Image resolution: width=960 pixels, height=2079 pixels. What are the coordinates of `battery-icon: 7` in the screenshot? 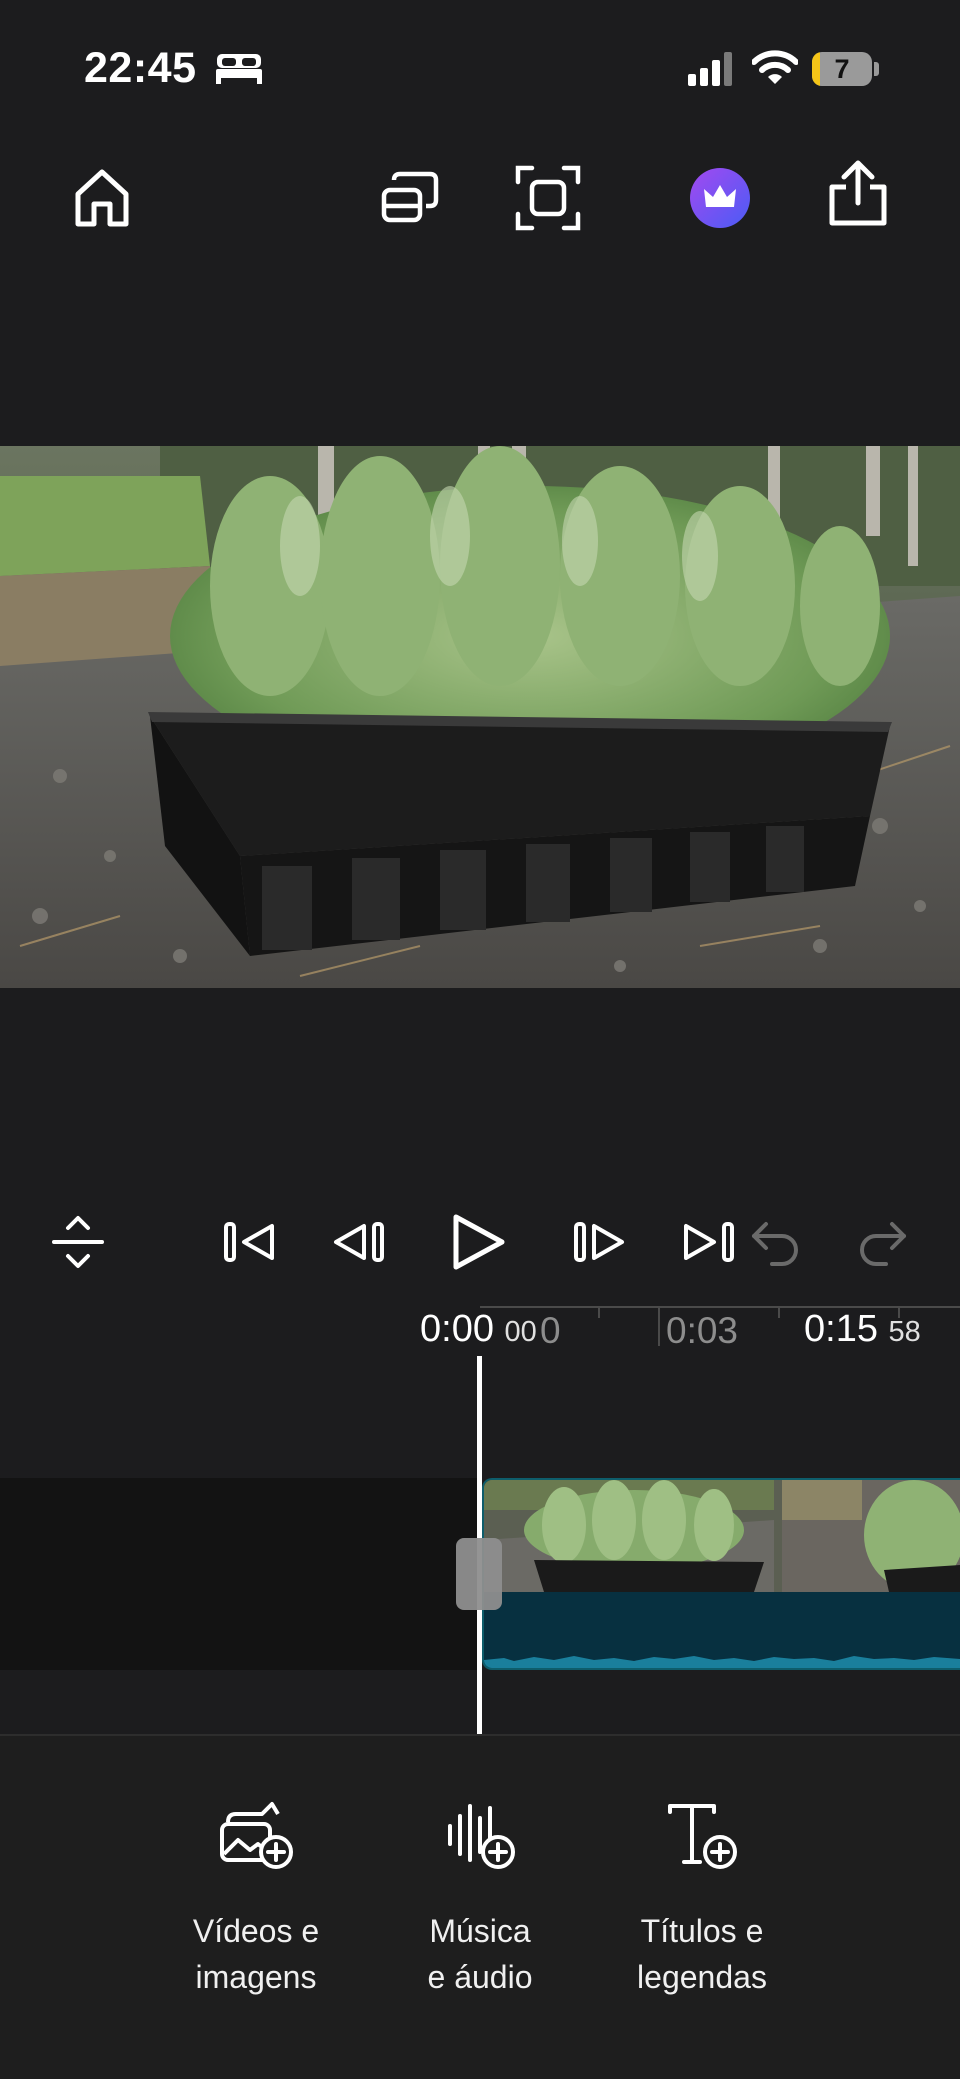 It's located at (842, 69).